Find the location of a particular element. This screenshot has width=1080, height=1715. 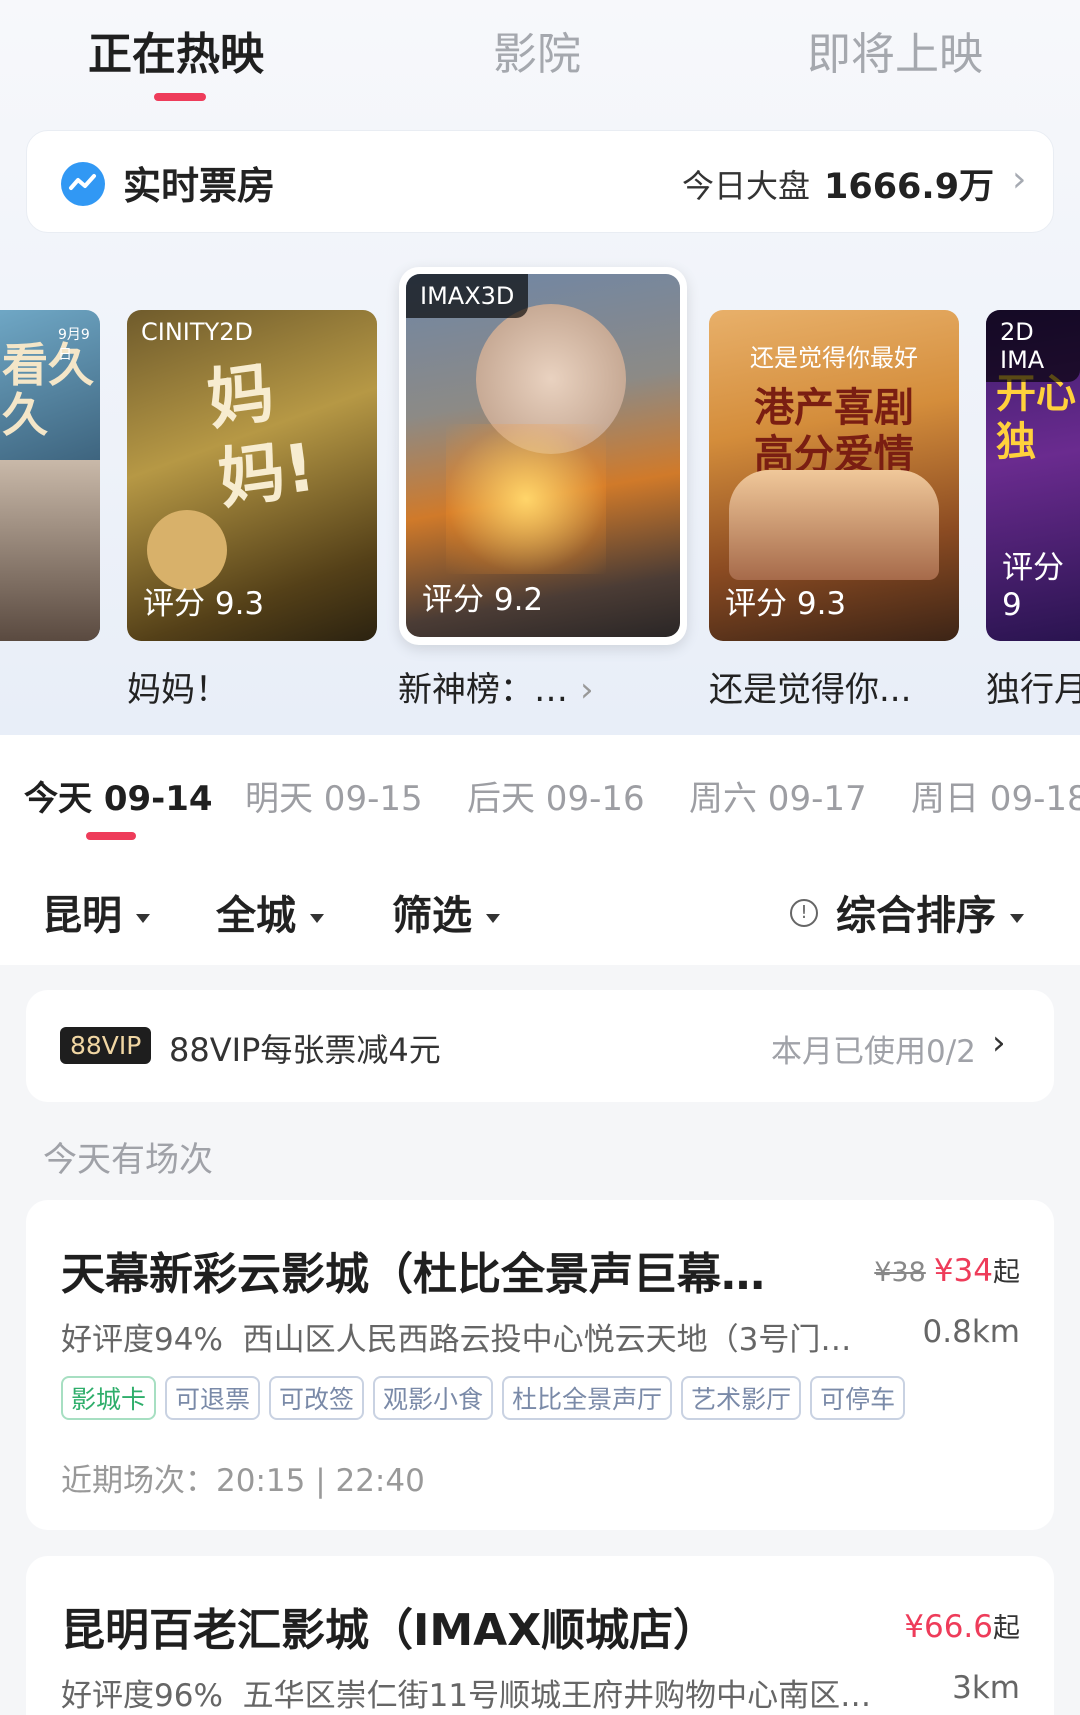

cinema-tags: 影城卡 可退票 可改签 观影小食 杜比全景声厅 艺术影厅 可停车 is located at coordinates (483, 1398).